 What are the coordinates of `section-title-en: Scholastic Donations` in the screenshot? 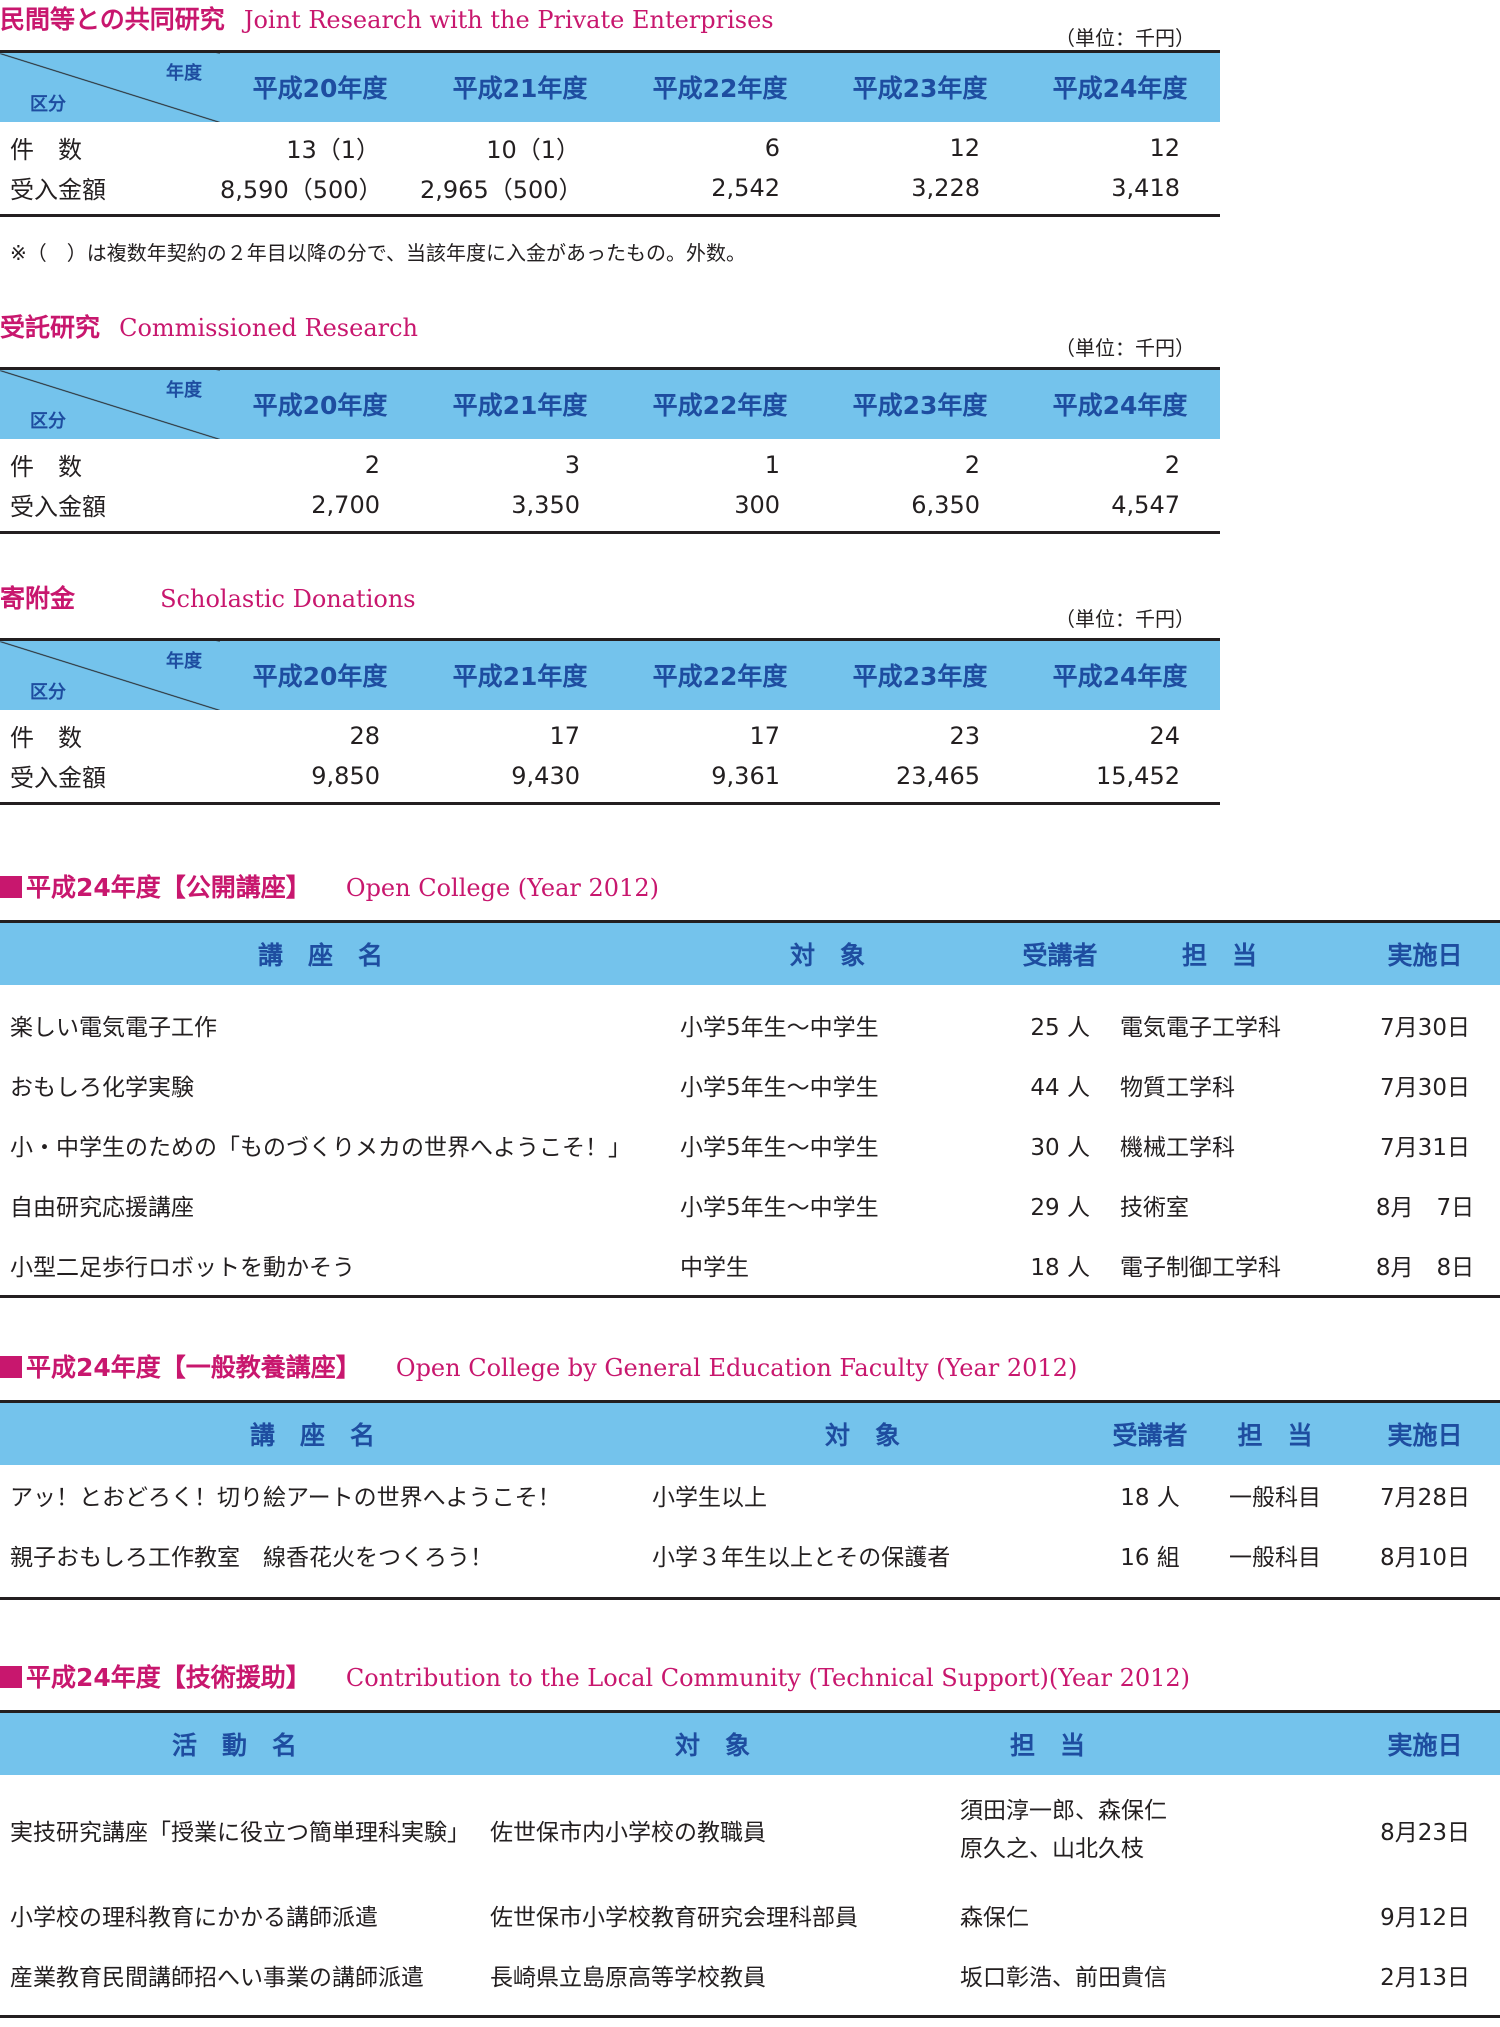 It's located at (288, 599).